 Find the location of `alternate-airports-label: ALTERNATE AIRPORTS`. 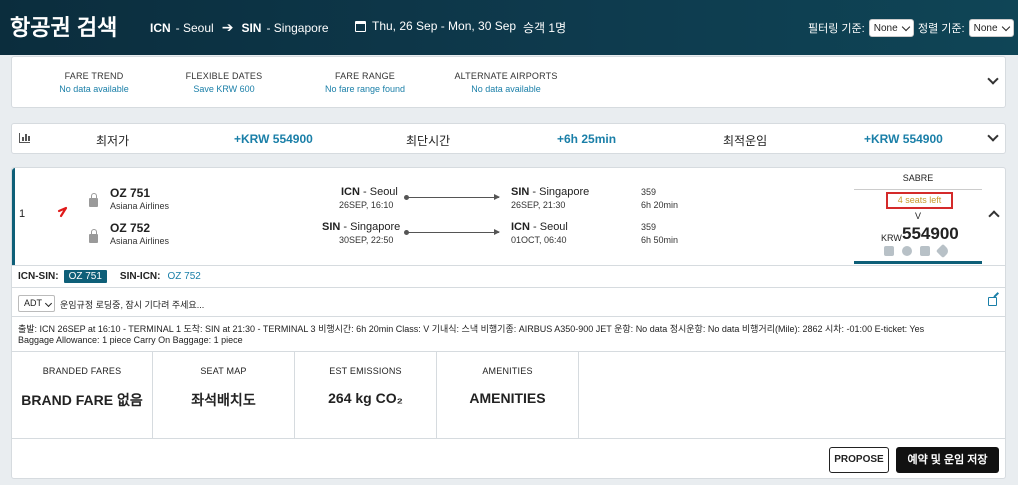

alternate-airports-label: ALTERNATE AIRPORTS is located at coordinates (506, 76).